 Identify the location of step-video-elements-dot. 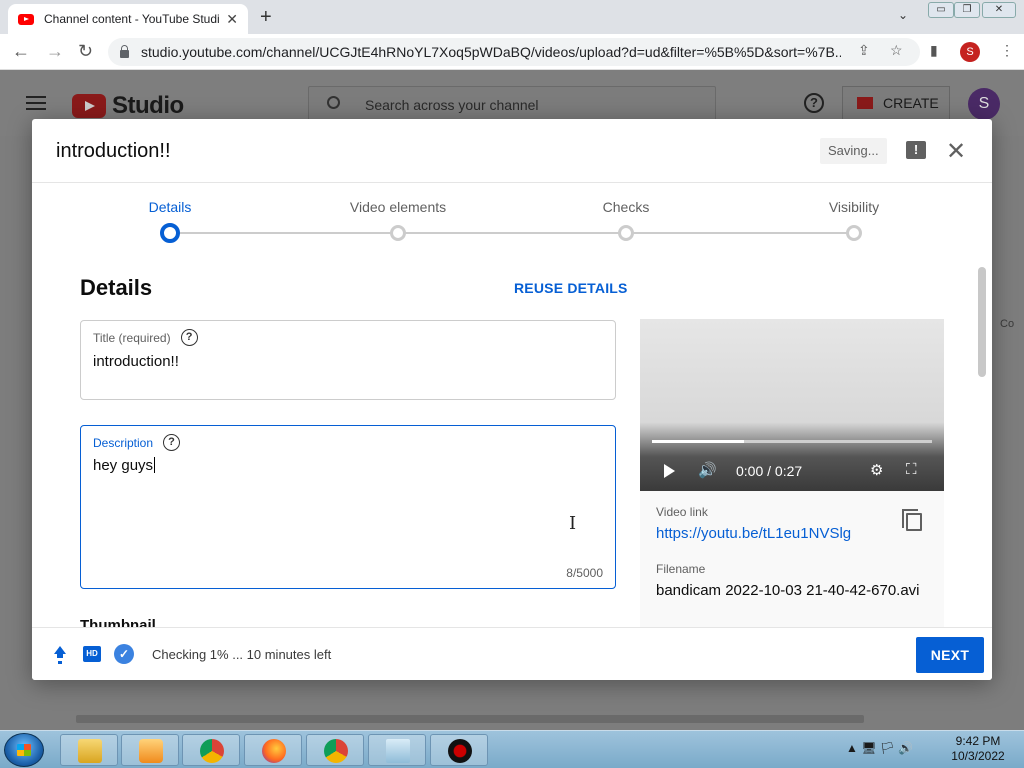
(398, 233).